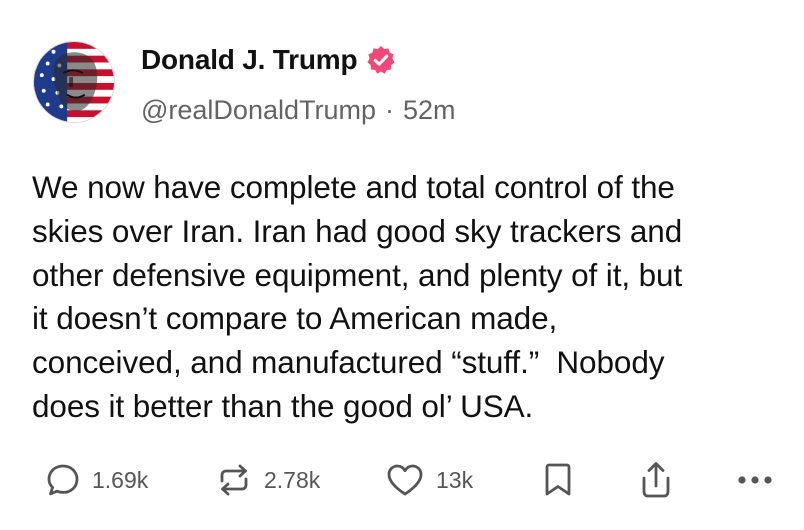  I want to click on author-meta-row: @realDonaldTrump · 52m, so click(298, 110).